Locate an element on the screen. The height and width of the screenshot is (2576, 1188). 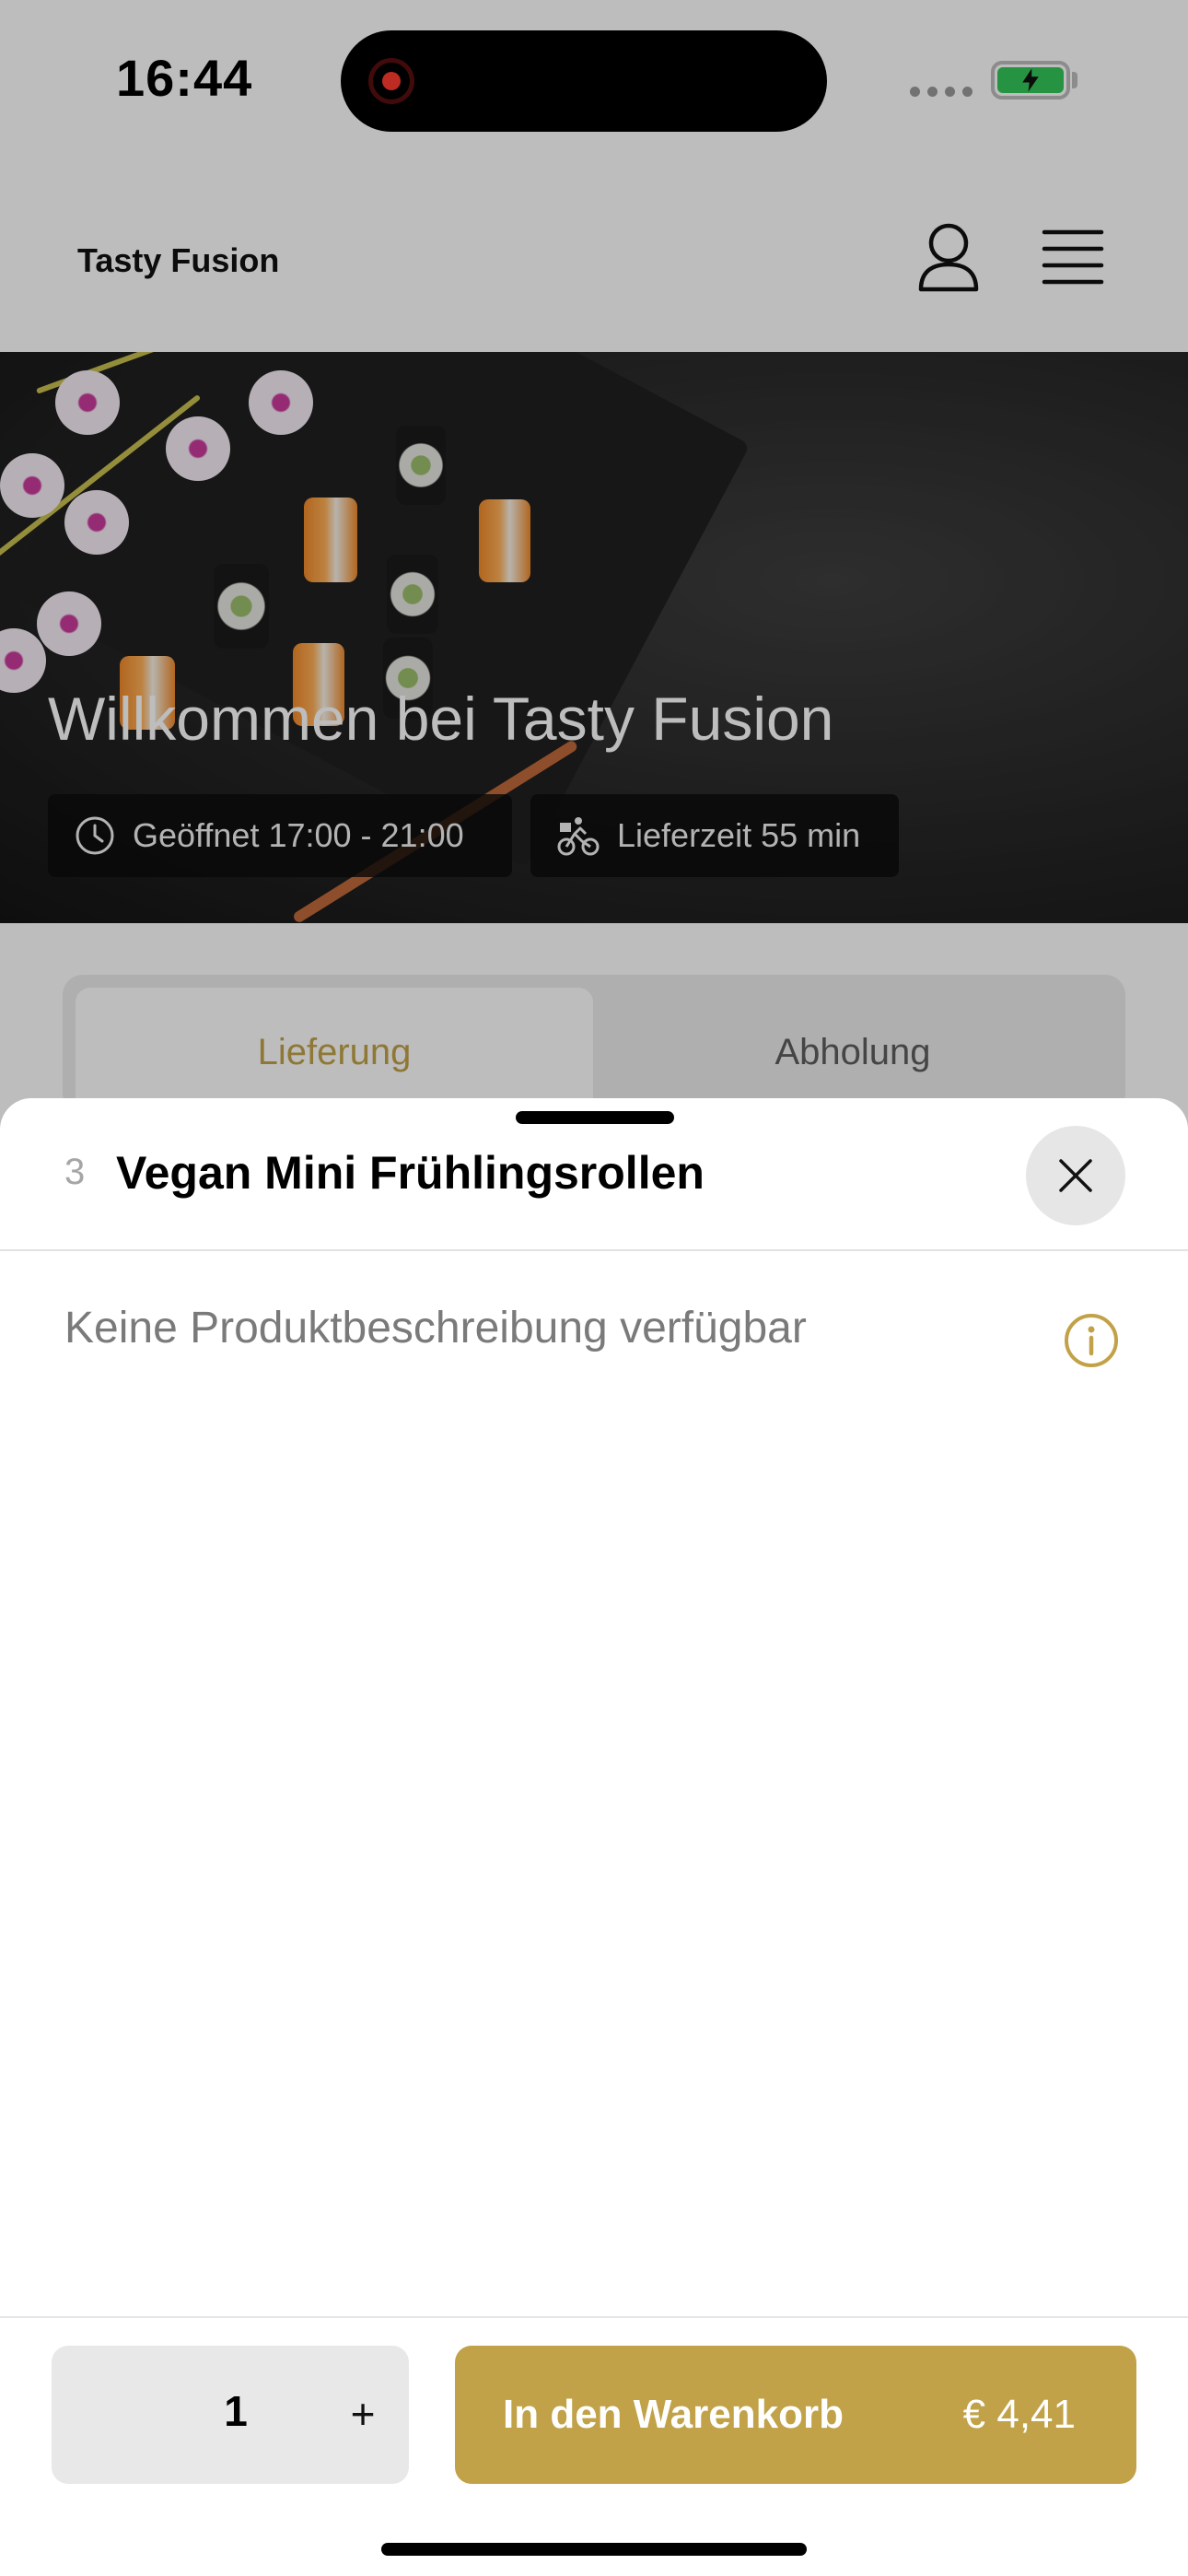
cart-price: € 4,41 is located at coordinates (1019, 2414).